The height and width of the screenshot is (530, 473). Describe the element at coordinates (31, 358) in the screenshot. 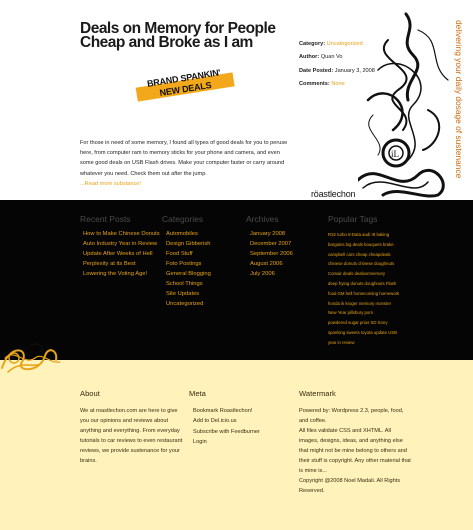

I see `decorative-swirl-left` at that location.